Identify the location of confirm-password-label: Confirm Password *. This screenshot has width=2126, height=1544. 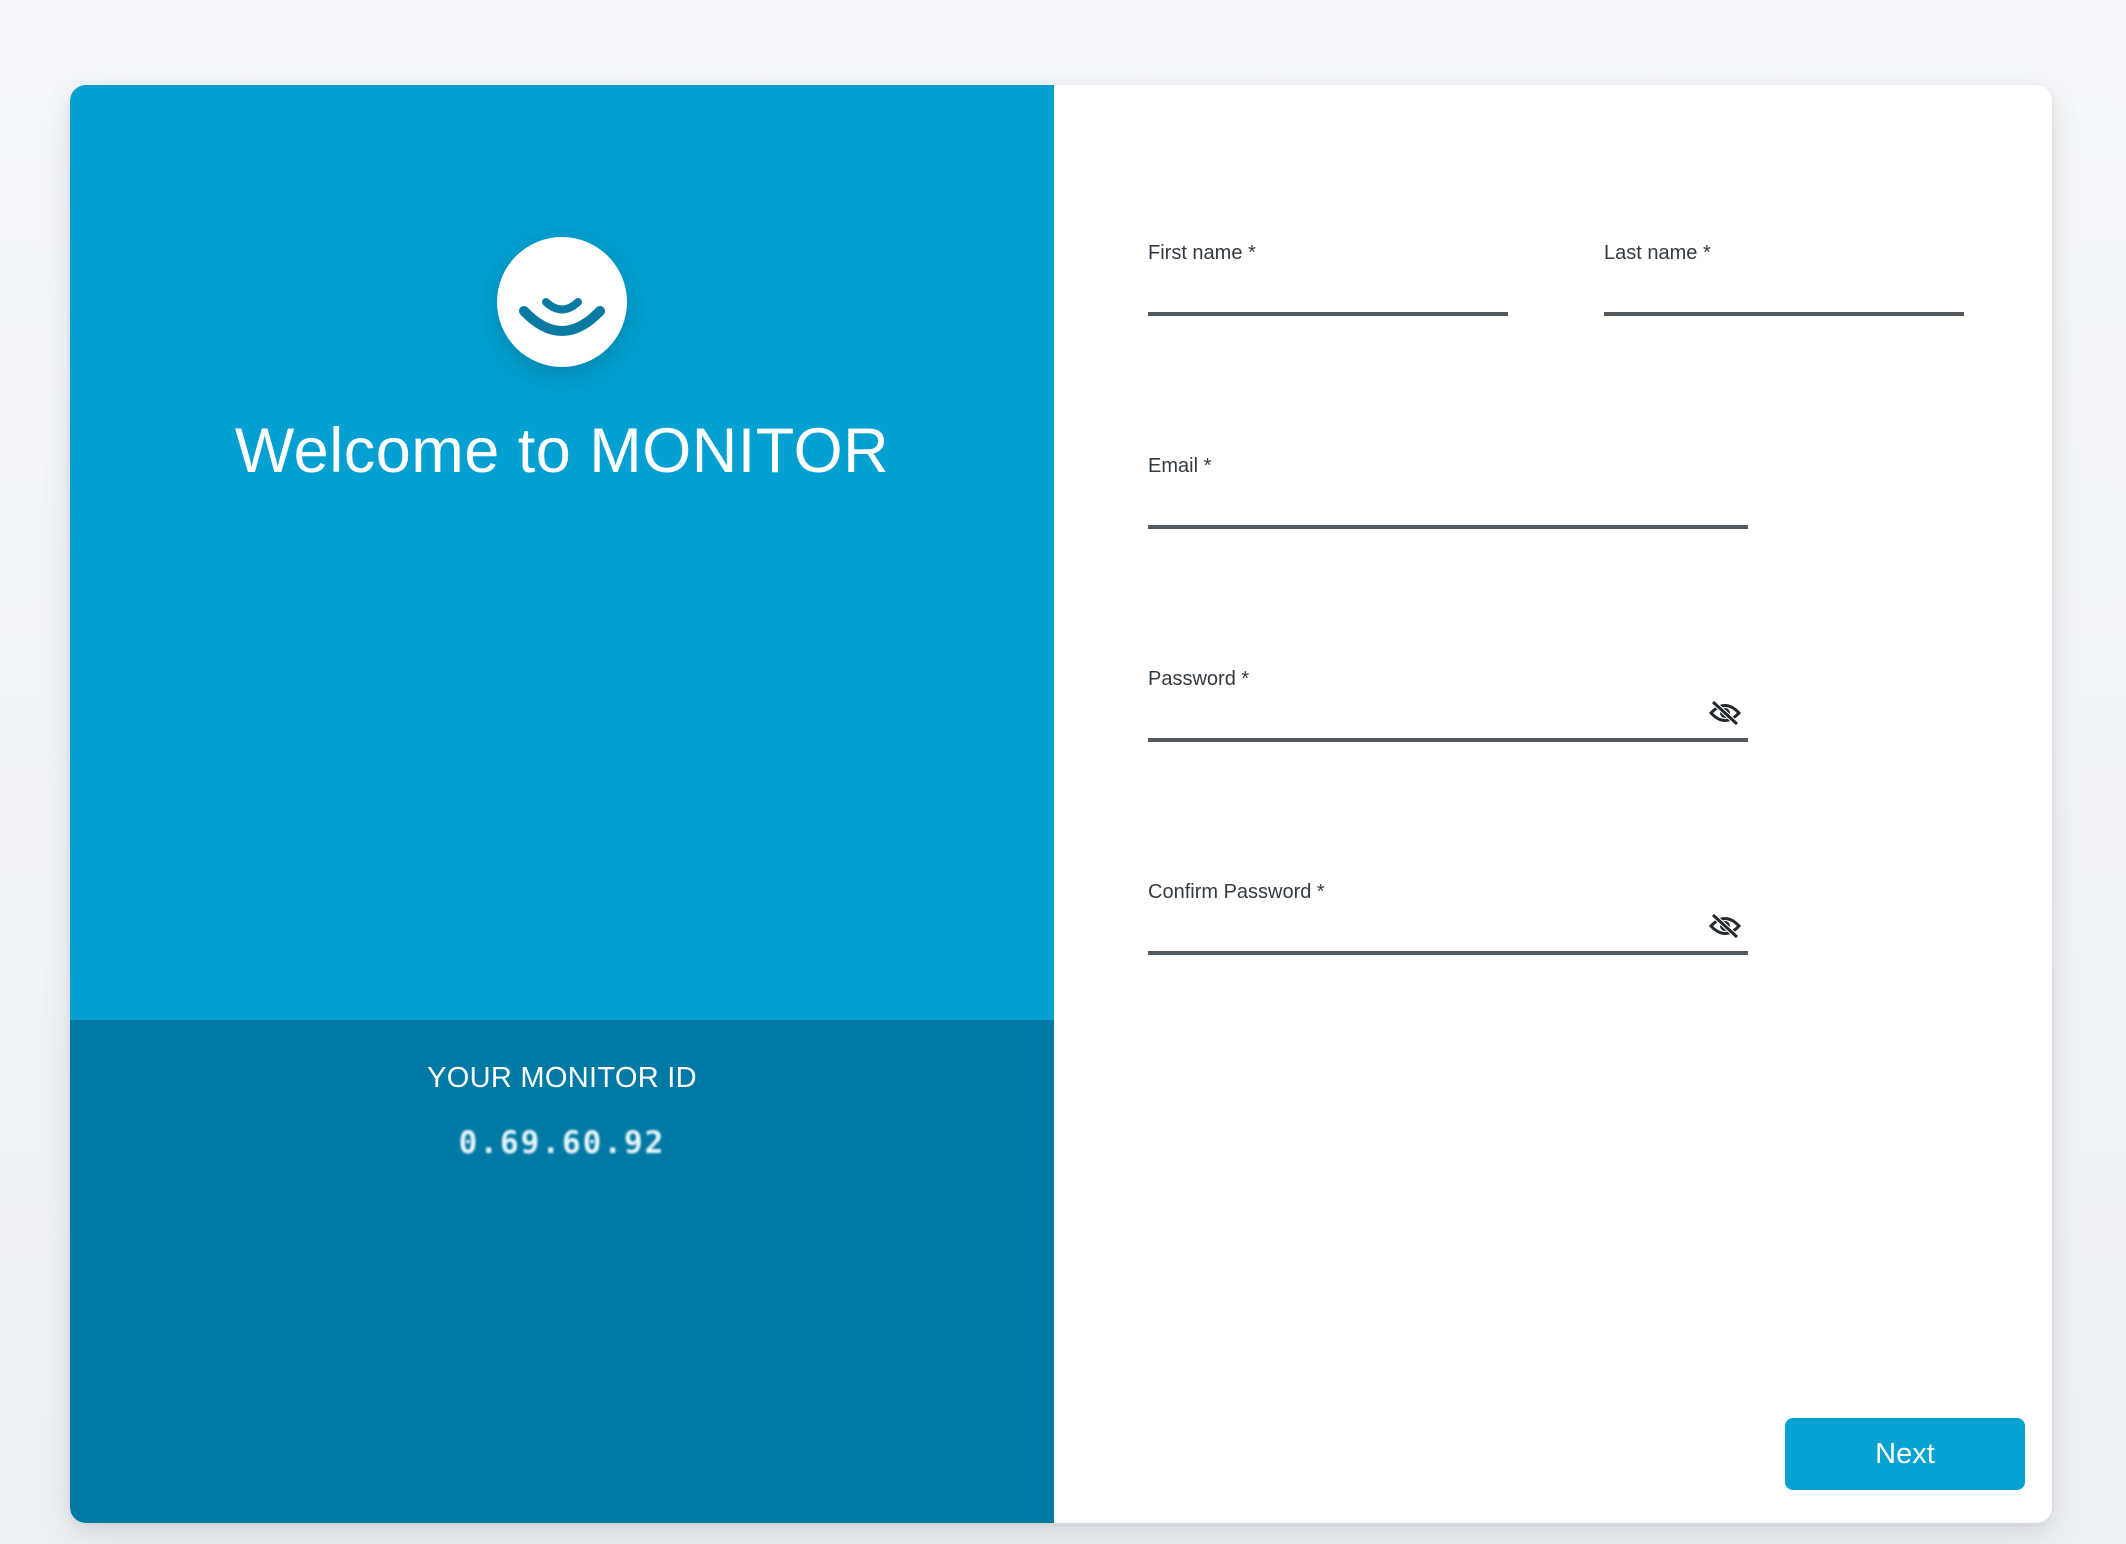
(1236, 892).